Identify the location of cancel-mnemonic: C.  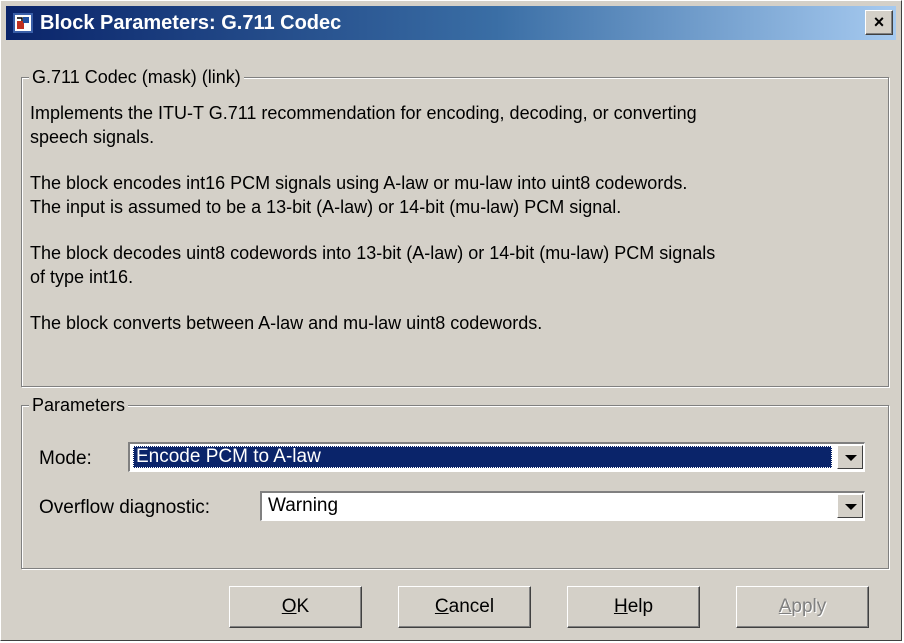
(441, 606).